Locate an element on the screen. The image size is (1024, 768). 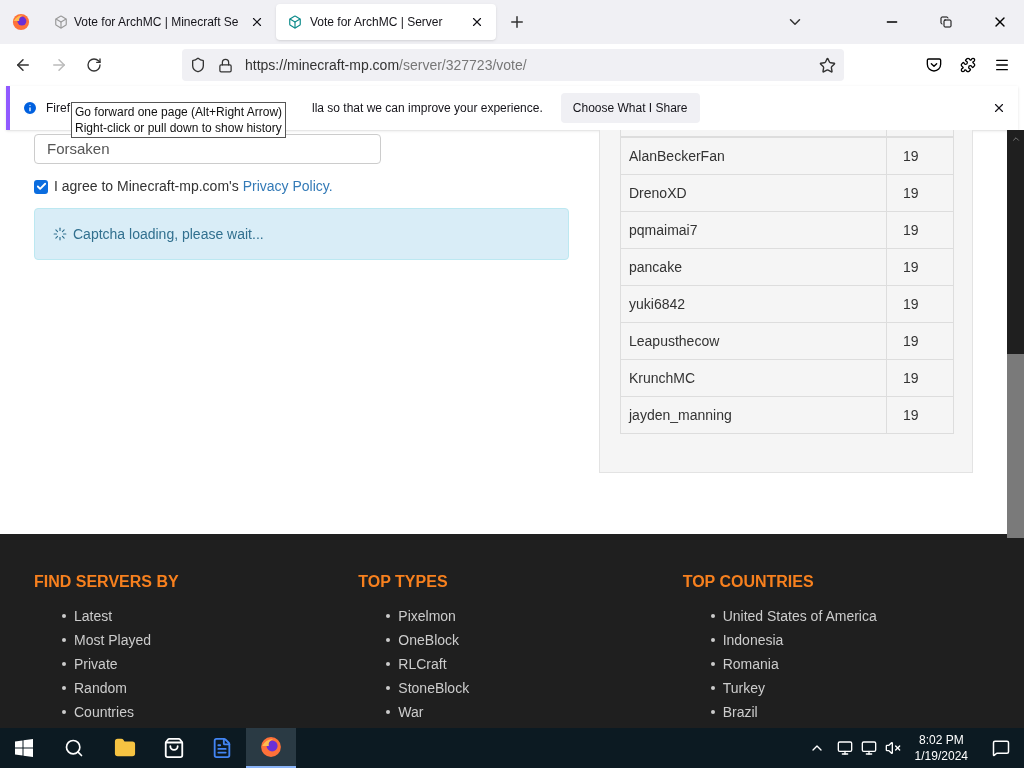
clock: 8:02 PM 1/19/2024 is located at coordinates (941, 748).